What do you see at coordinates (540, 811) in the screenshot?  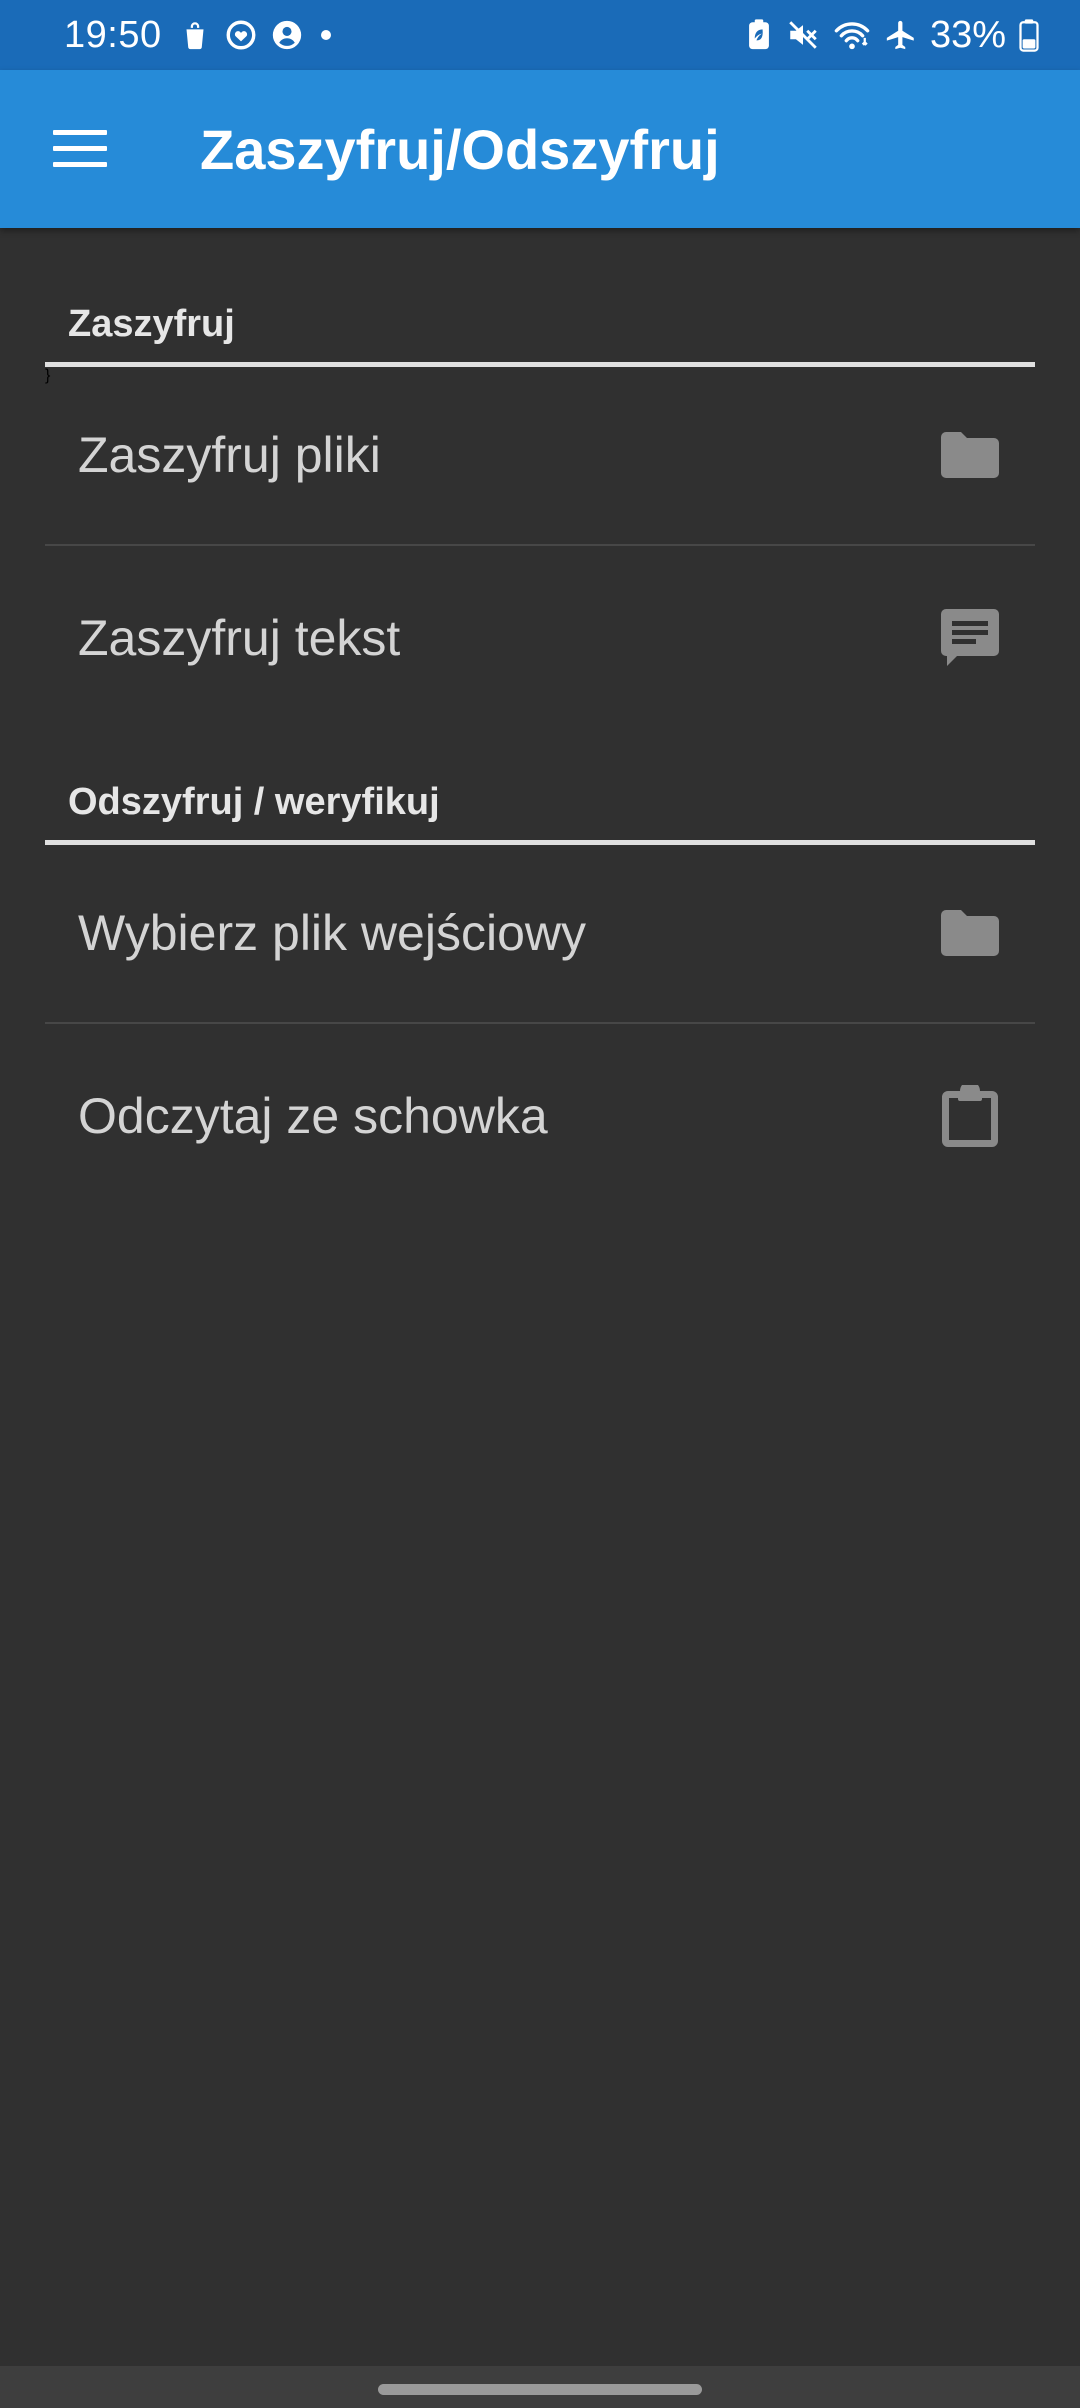 I see `section-header-decrypt: Odszyfruj / weryfikuj` at bounding box center [540, 811].